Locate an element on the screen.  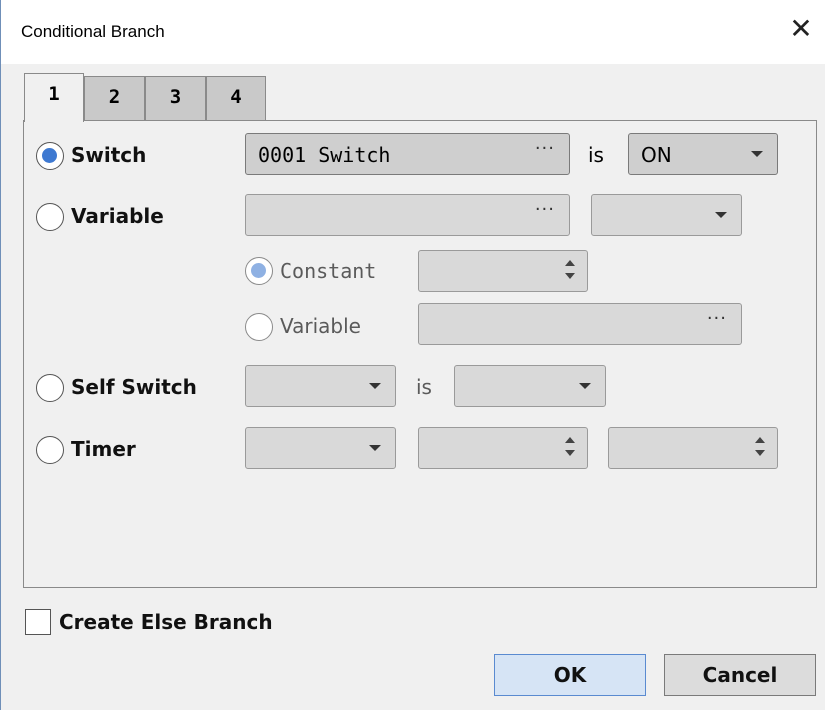
switch-radio is located at coordinates (50, 156).